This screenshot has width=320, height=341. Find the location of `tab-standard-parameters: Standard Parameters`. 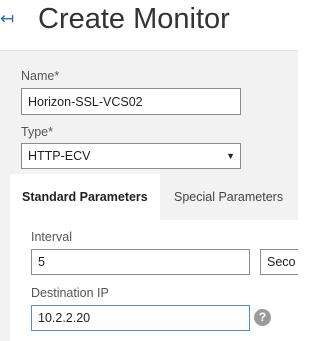

tab-standard-parameters: Standard Parameters is located at coordinates (85, 197).